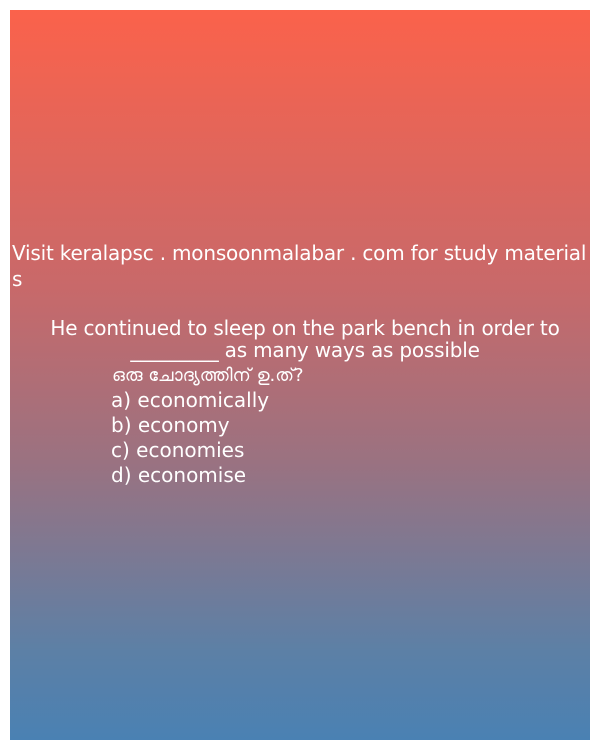 This screenshot has width=600, height=750. Describe the element at coordinates (190, 425) in the screenshot. I see `option-b: b) economy` at that location.